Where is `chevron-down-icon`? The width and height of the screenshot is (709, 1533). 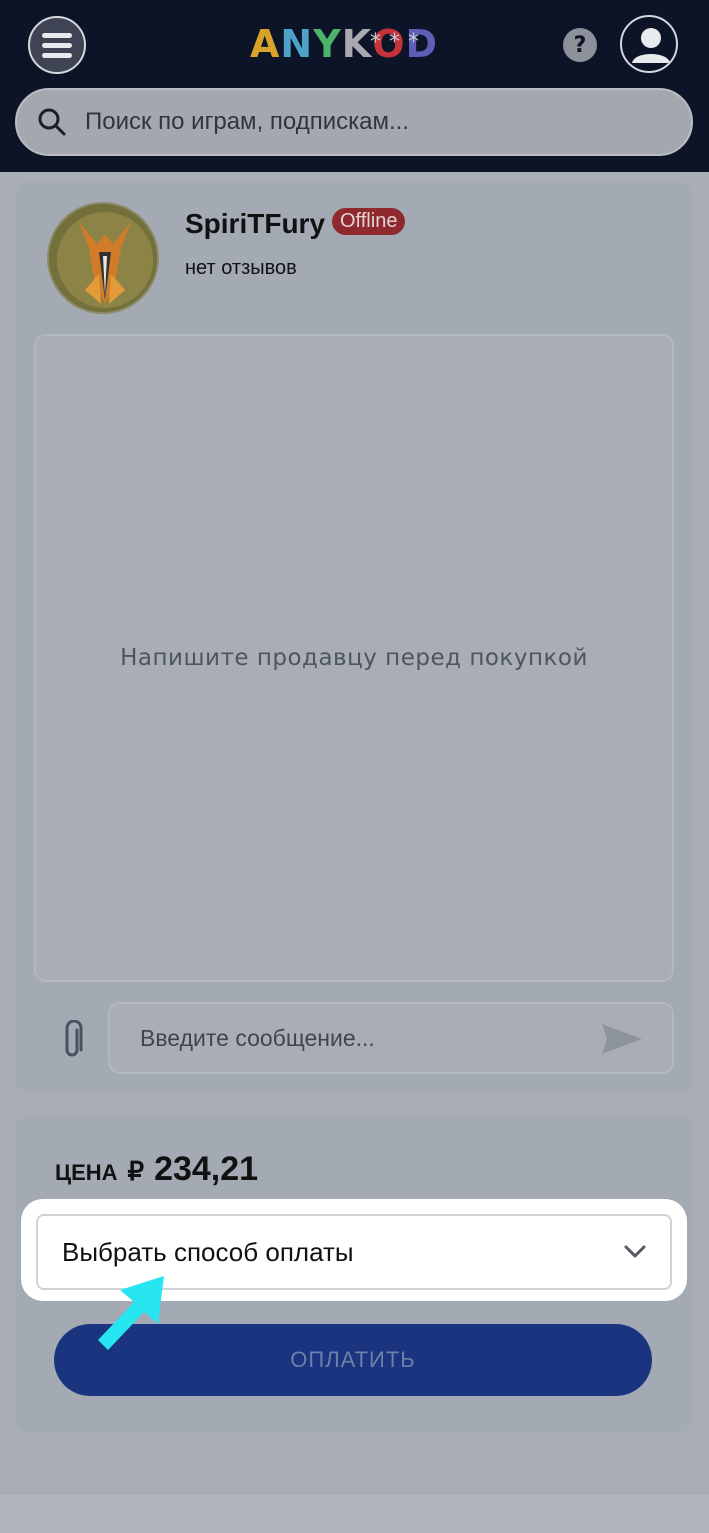 chevron-down-icon is located at coordinates (635, 1251).